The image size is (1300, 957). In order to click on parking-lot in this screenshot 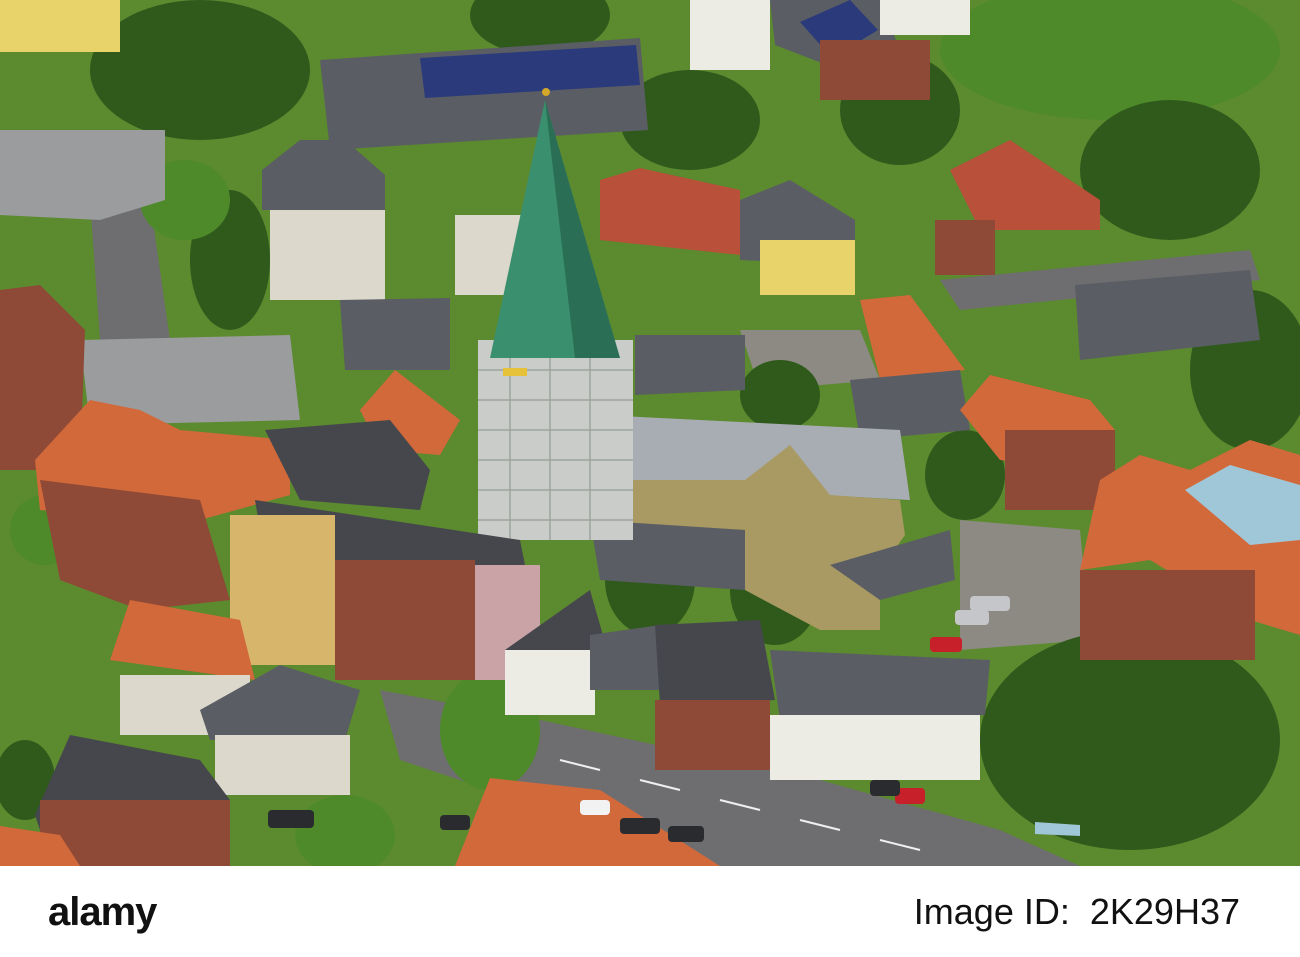, I will do `click(1025, 585)`.